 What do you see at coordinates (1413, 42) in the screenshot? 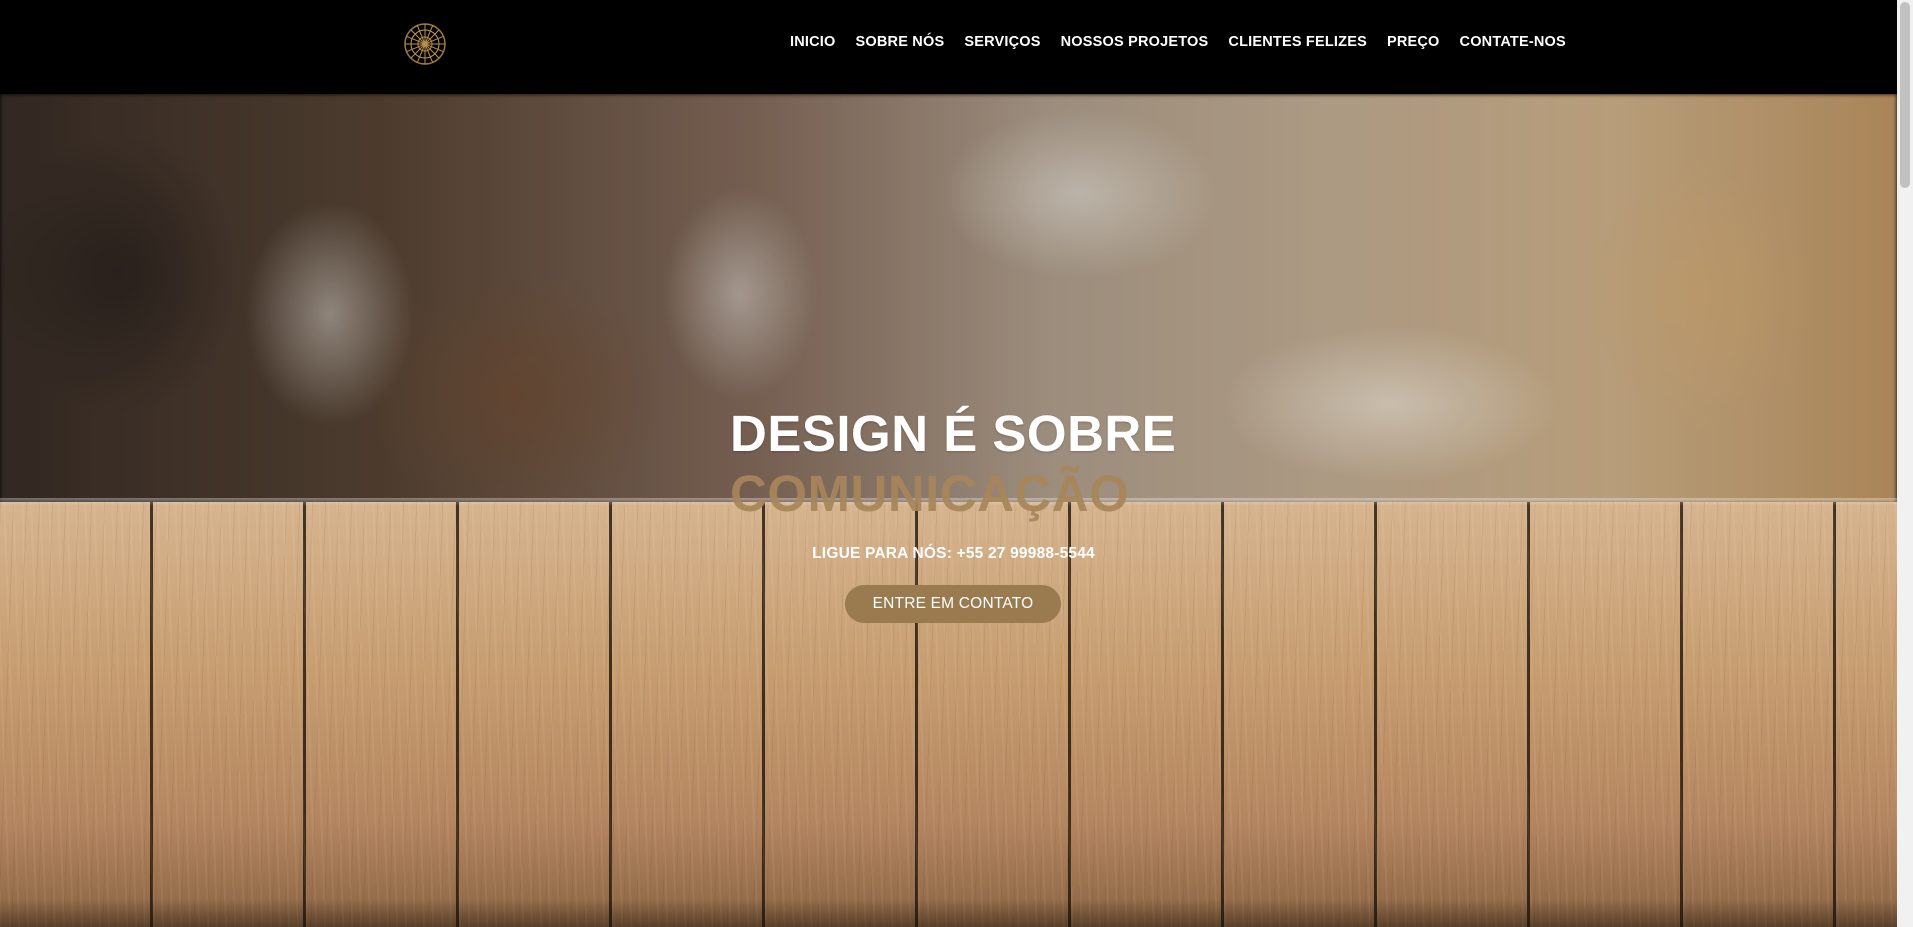
I see `nav-item-preco: PREÇO` at bounding box center [1413, 42].